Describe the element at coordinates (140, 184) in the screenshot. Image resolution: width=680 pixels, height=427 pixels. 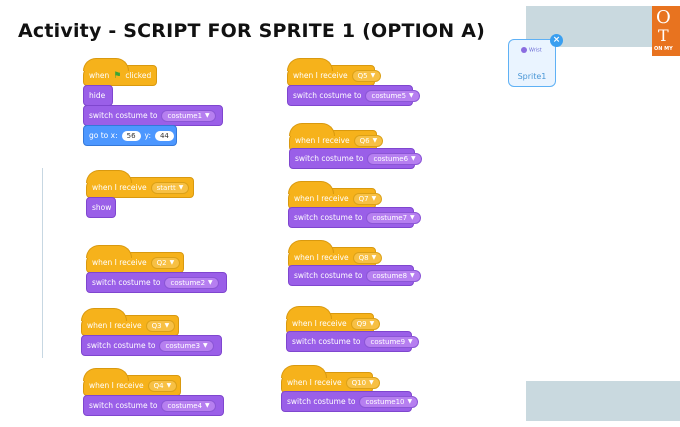
I see `when-receive-startt-block: when I receive startt ▼` at that location.